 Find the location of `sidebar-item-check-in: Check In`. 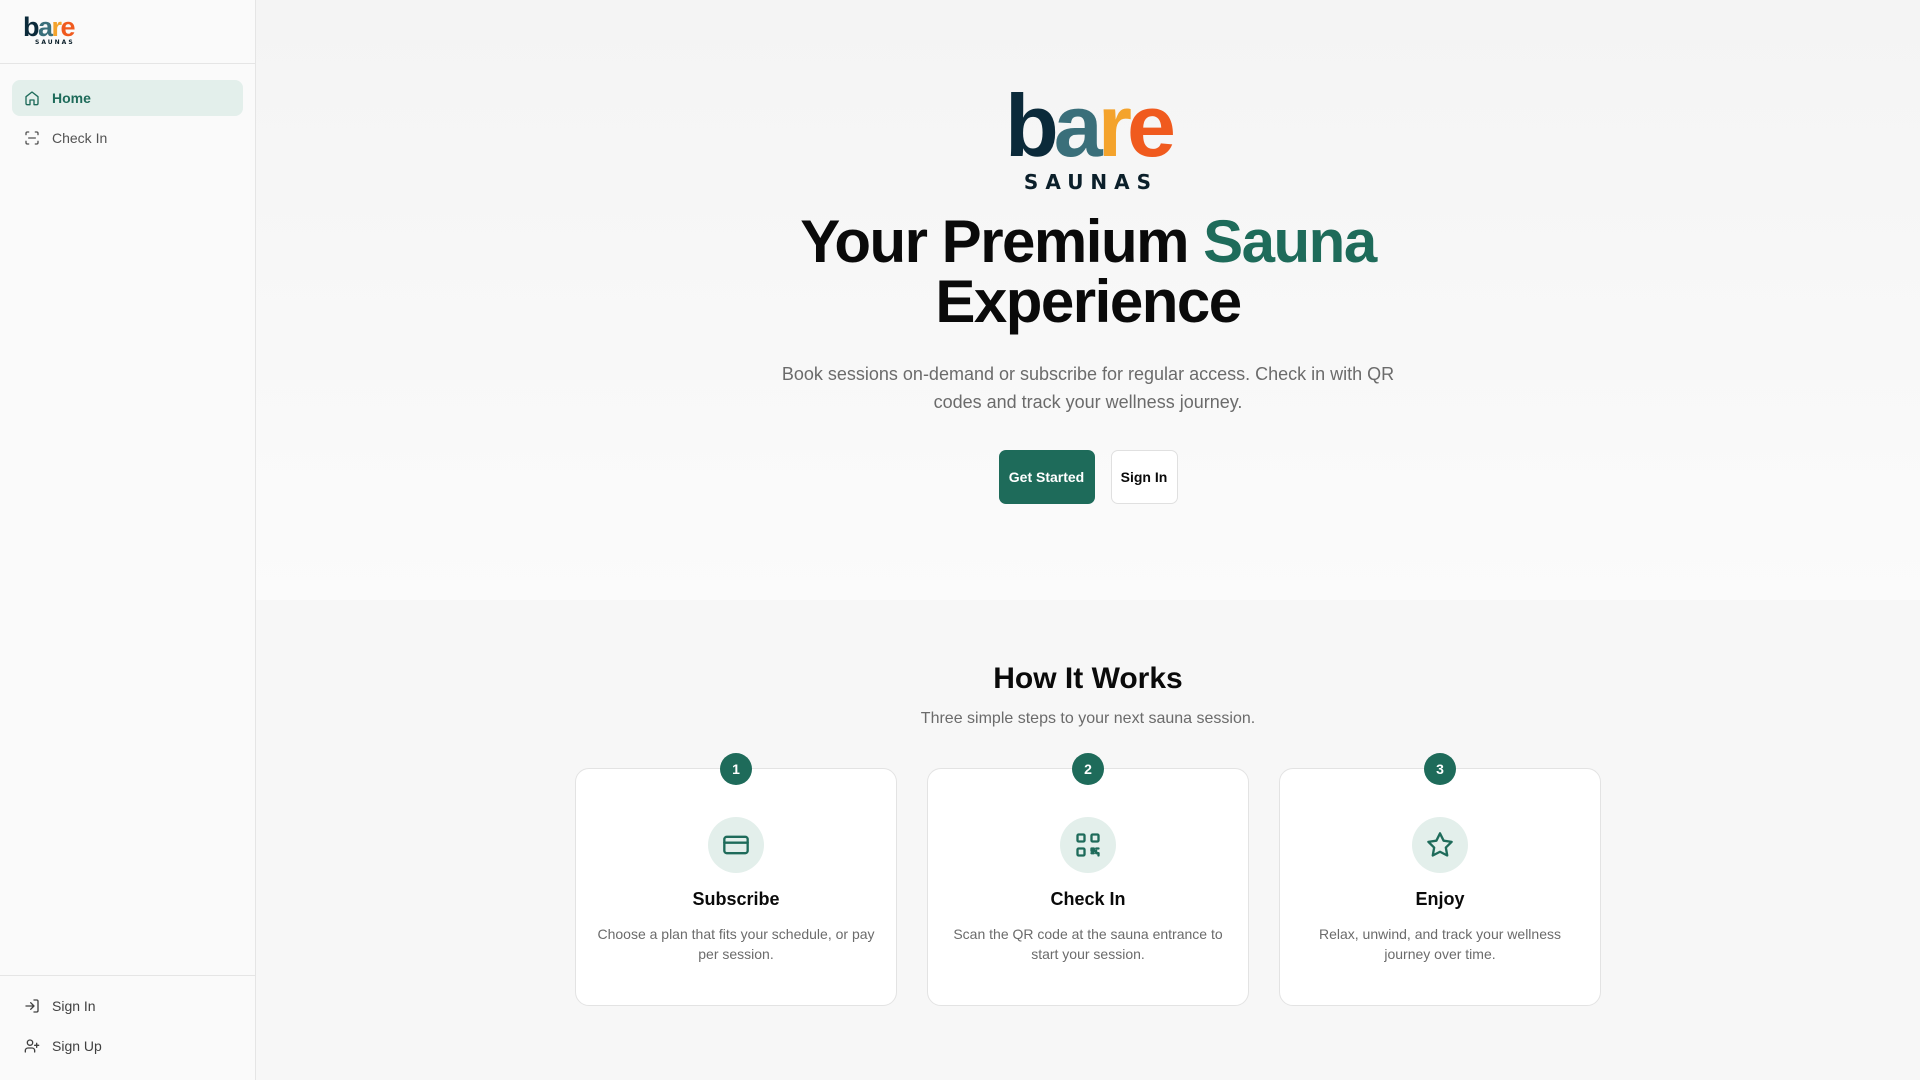

sidebar-item-check-in: Check In is located at coordinates (127, 138).